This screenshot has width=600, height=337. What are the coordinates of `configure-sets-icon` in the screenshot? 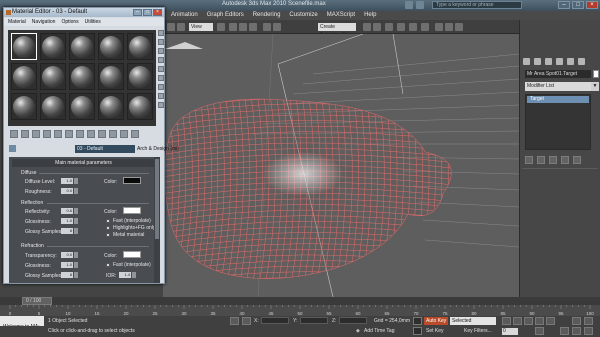 It's located at (577, 160).